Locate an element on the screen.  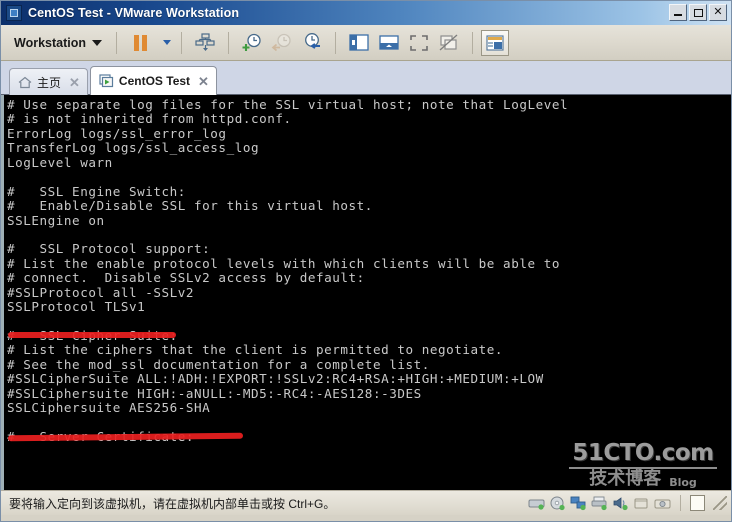
terminal-line: SSLProtocol TLSv1 is located at coordinates (76, 307).